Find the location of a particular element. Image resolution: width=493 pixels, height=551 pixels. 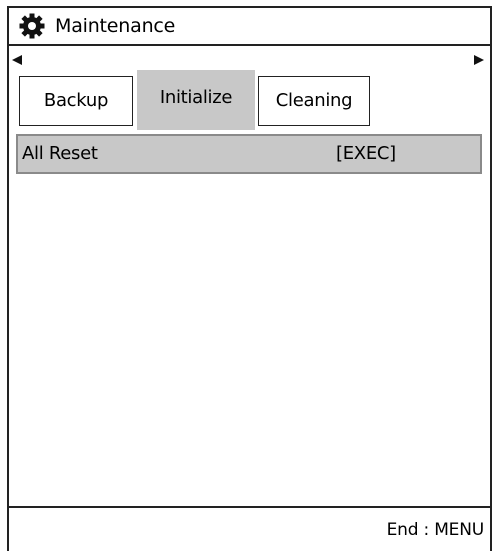

footer-hint: End : MENU is located at coordinates (435, 530).